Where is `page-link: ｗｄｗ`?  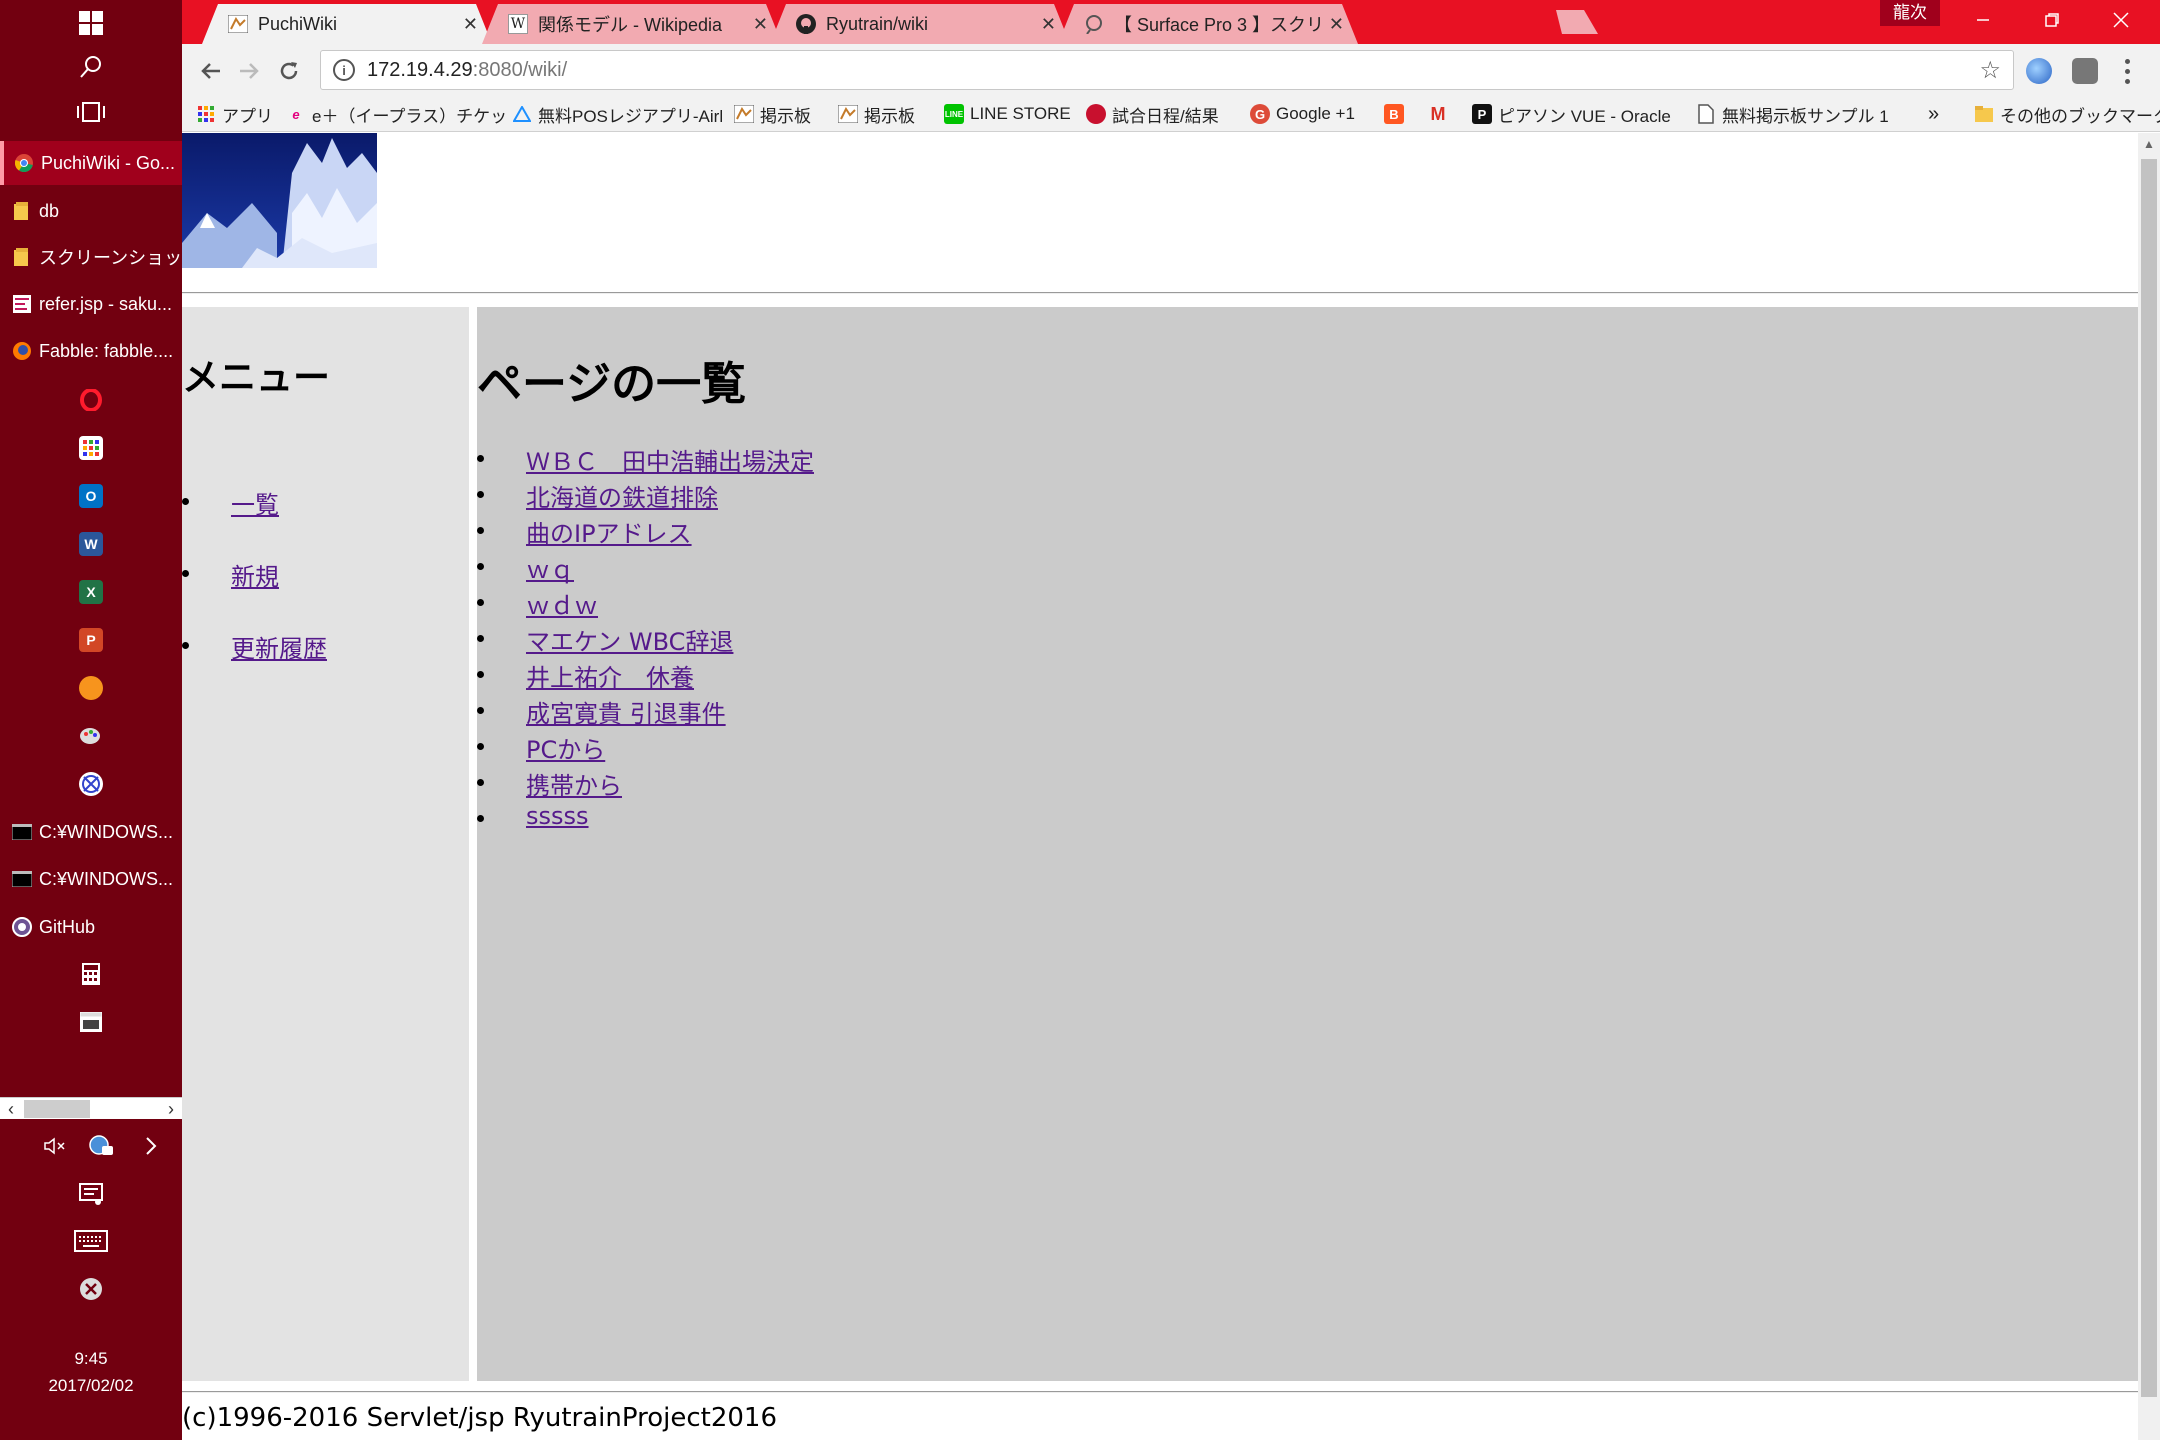
page-link: ｗｄｗ is located at coordinates (562, 606).